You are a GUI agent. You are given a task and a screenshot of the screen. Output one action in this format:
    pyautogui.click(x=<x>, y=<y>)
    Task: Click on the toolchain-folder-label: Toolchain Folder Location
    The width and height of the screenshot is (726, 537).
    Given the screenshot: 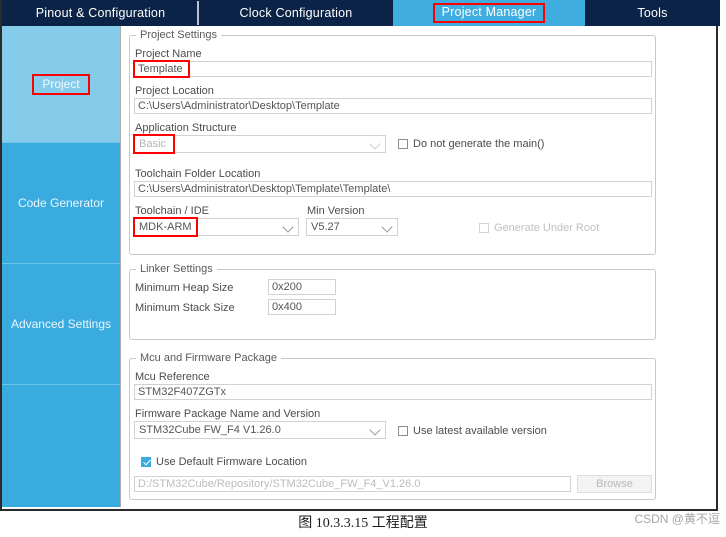 What is the action you would take?
    pyautogui.click(x=198, y=174)
    